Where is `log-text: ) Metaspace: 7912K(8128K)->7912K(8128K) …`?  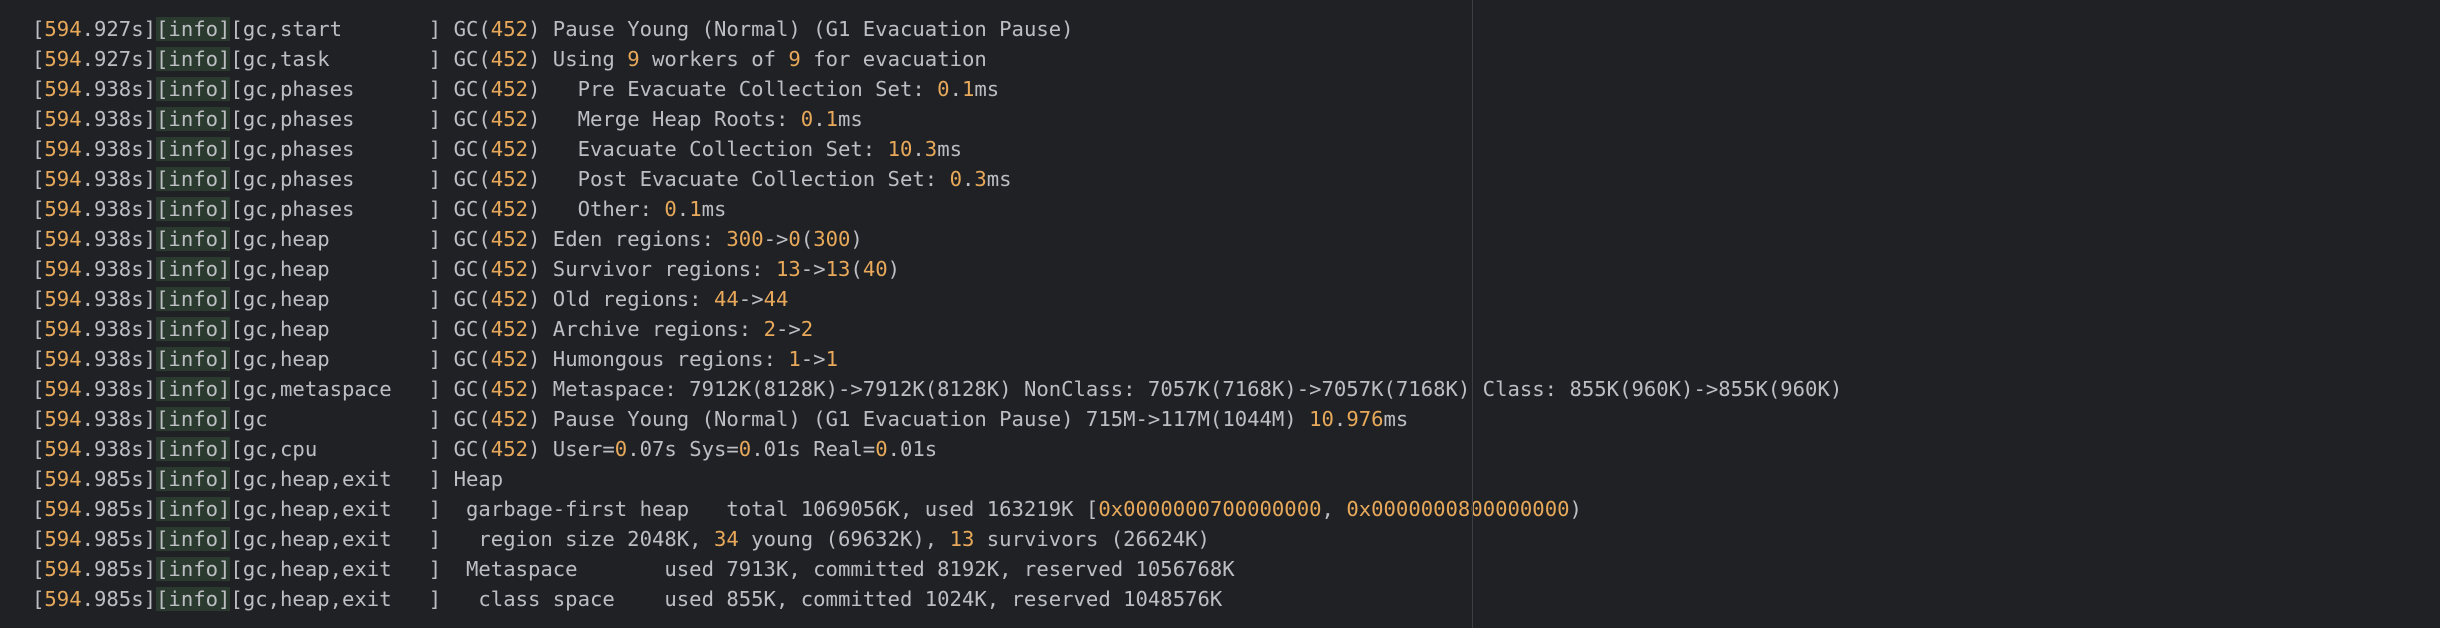
log-text: ) Metaspace: 7912K(8128K)->7912K(8128K) … is located at coordinates (1185, 389).